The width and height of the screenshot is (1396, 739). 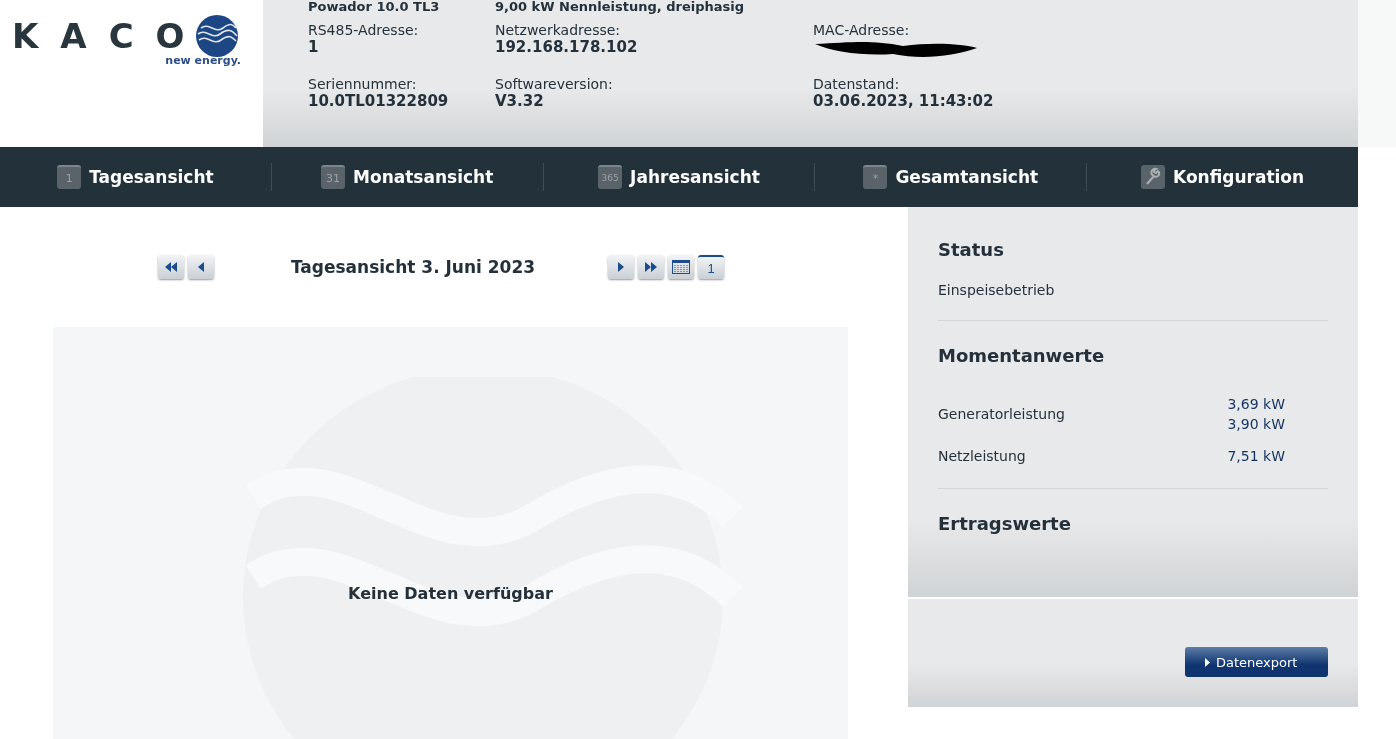 What do you see at coordinates (69, 177) in the screenshot?
I see `calendar-icon: 1` at bounding box center [69, 177].